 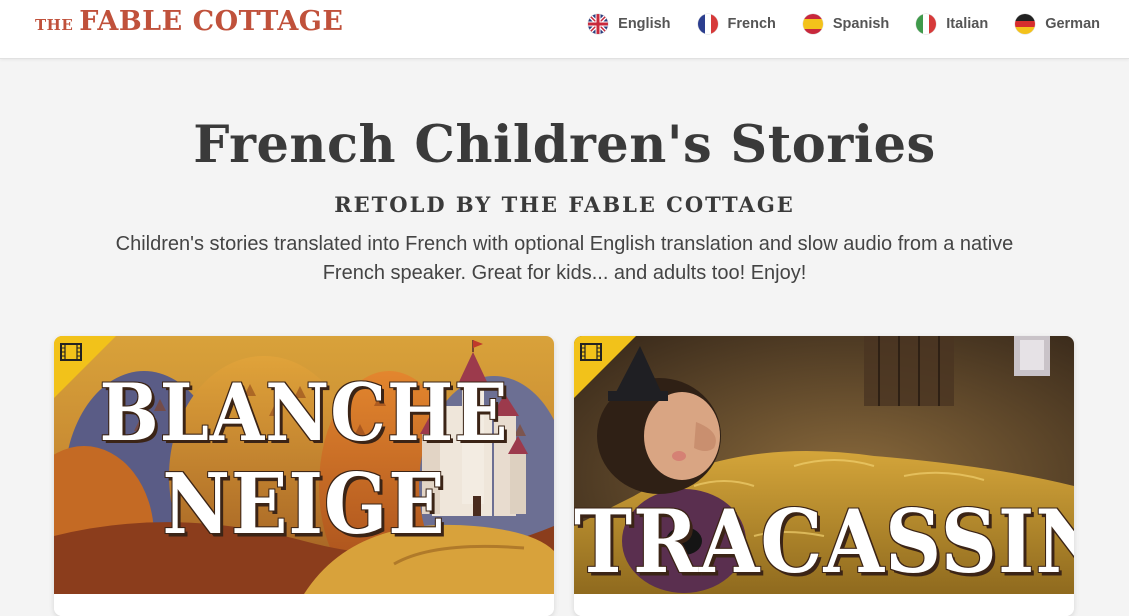 What do you see at coordinates (751, 24) in the screenshot?
I see `lang-label: French` at bounding box center [751, 24].